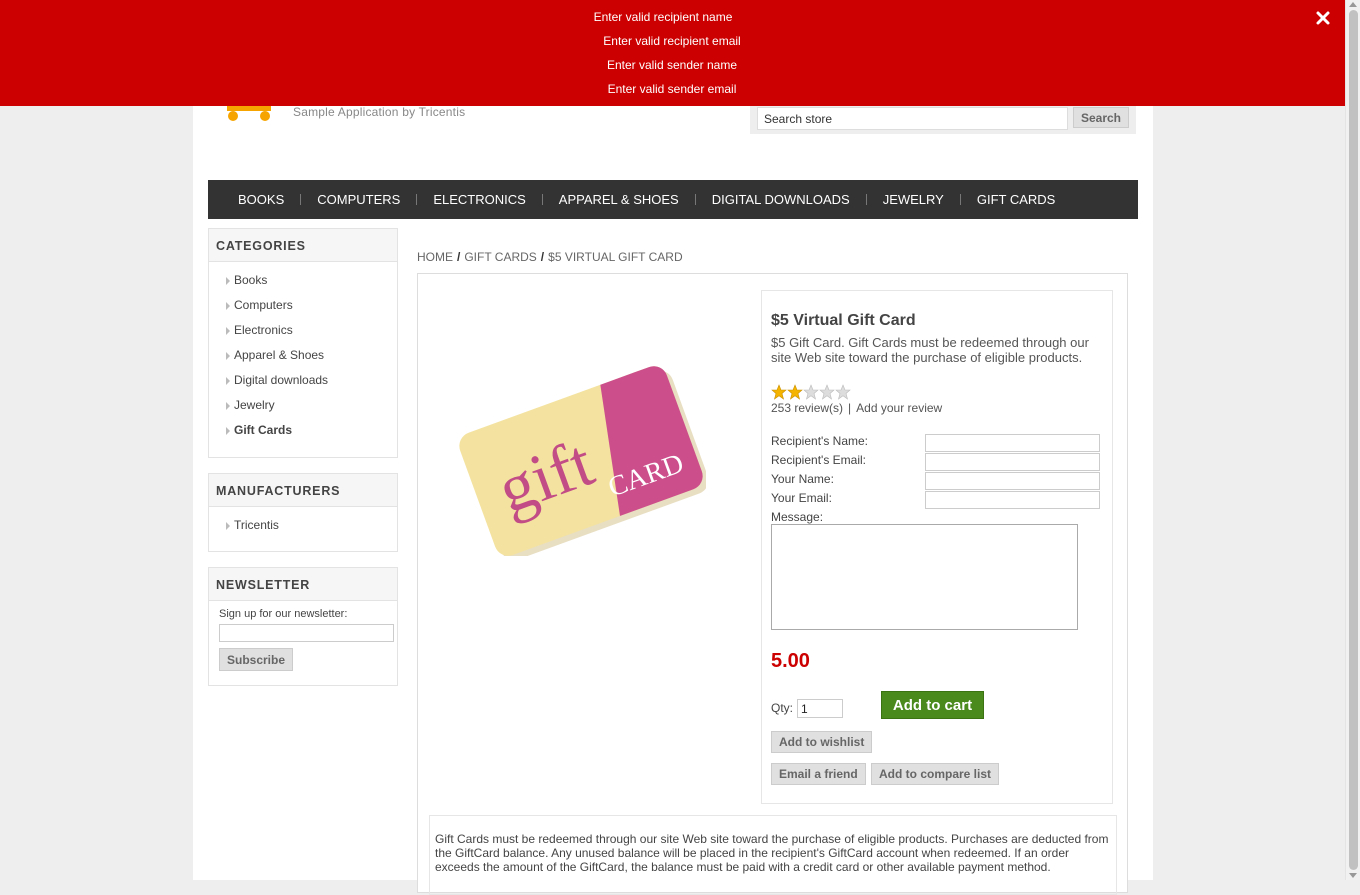 This screenshot has height=895, width=1360. What do you see at coordinates (1101, 117) in the screenshot?
I see `search-button: Search` at bounding box center [1101, 117].